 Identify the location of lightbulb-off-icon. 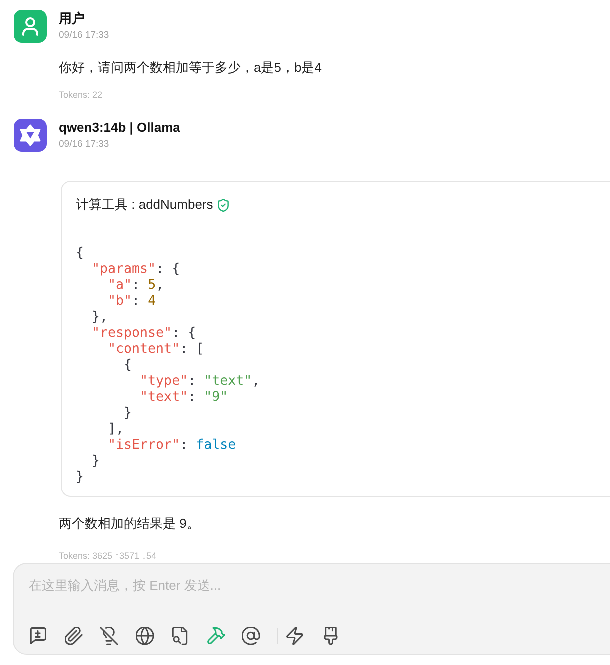
(109, 636).